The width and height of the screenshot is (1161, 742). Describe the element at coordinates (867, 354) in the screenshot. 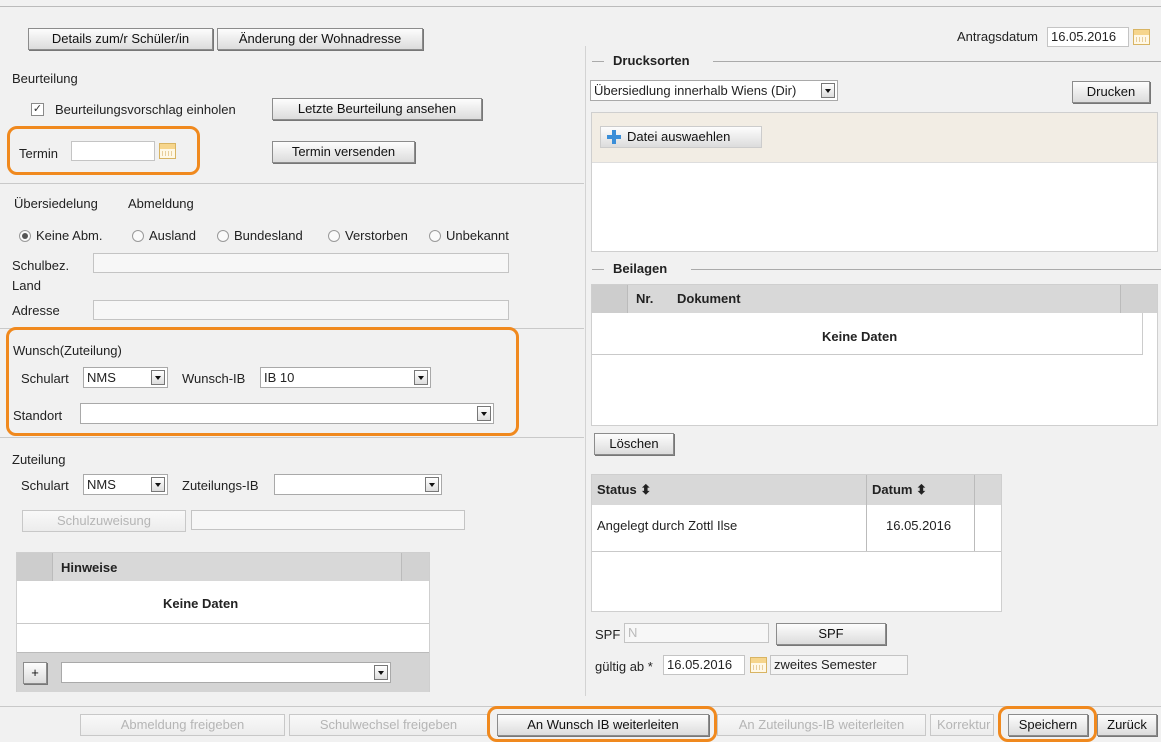

I see `beilagen-row-line` at that location.